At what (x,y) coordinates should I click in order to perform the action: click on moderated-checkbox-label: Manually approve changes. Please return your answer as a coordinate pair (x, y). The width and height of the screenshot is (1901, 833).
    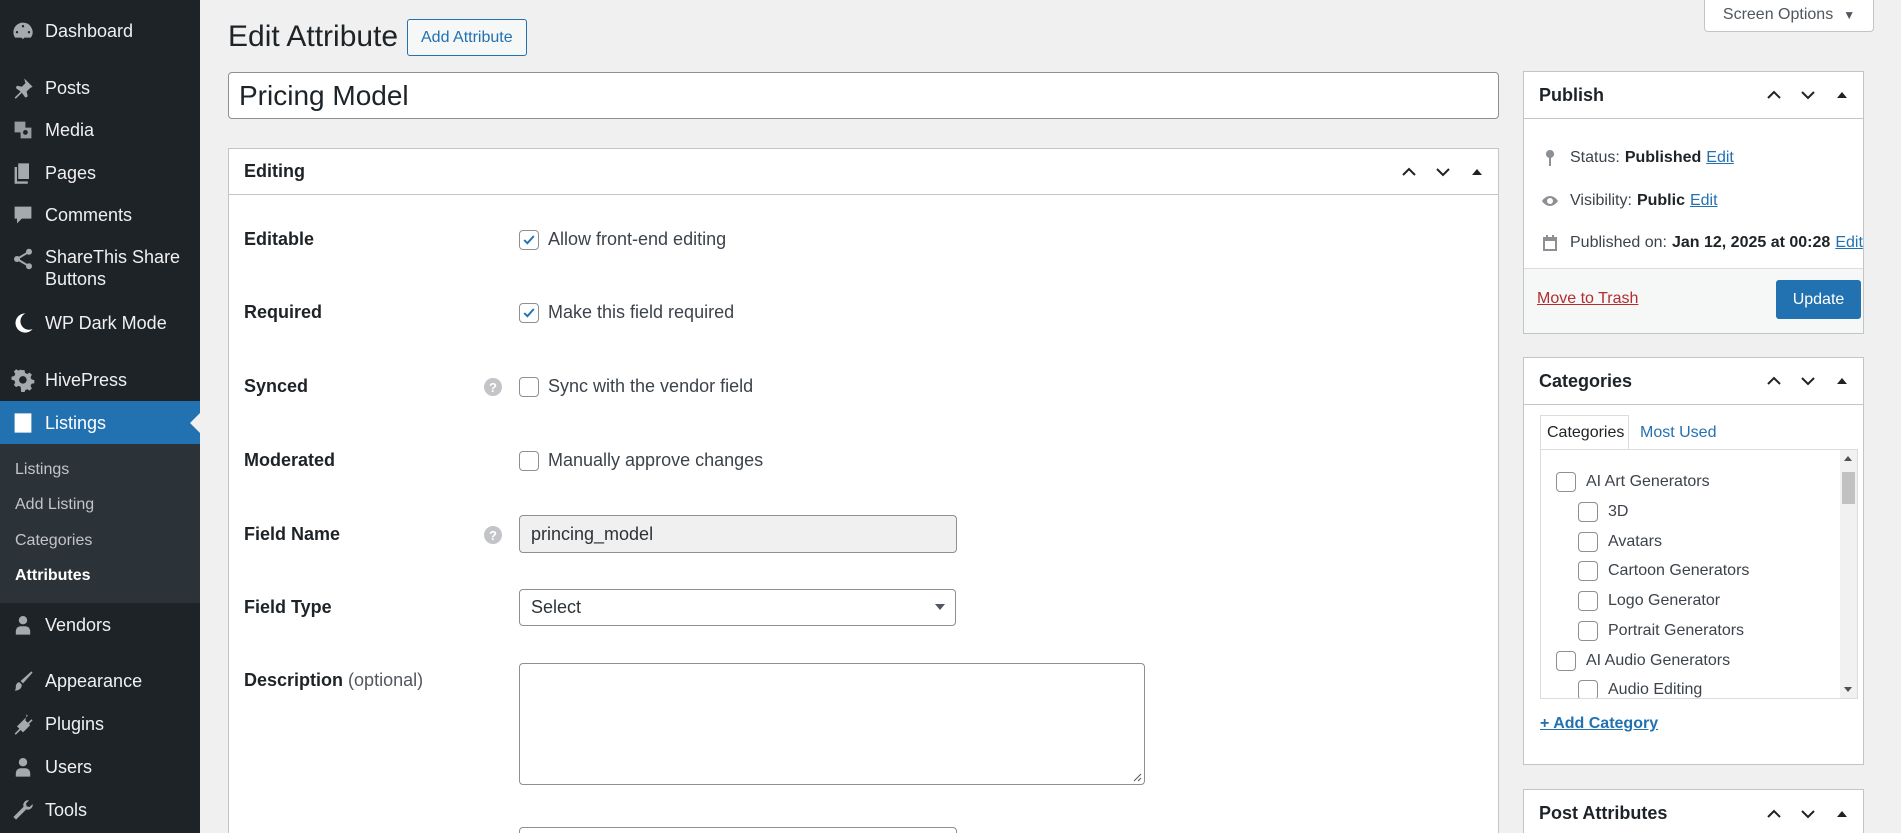
    Looking at the image, I should click on (655, 460).